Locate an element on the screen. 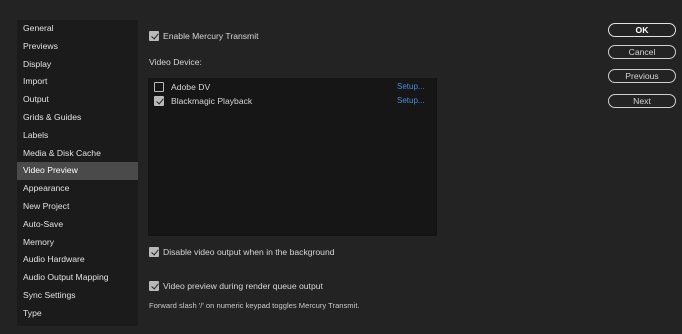 The height and width of the screenshot is (334, 682). sidebar-item-appearance: Appearance is located at coordinates (77, 189).